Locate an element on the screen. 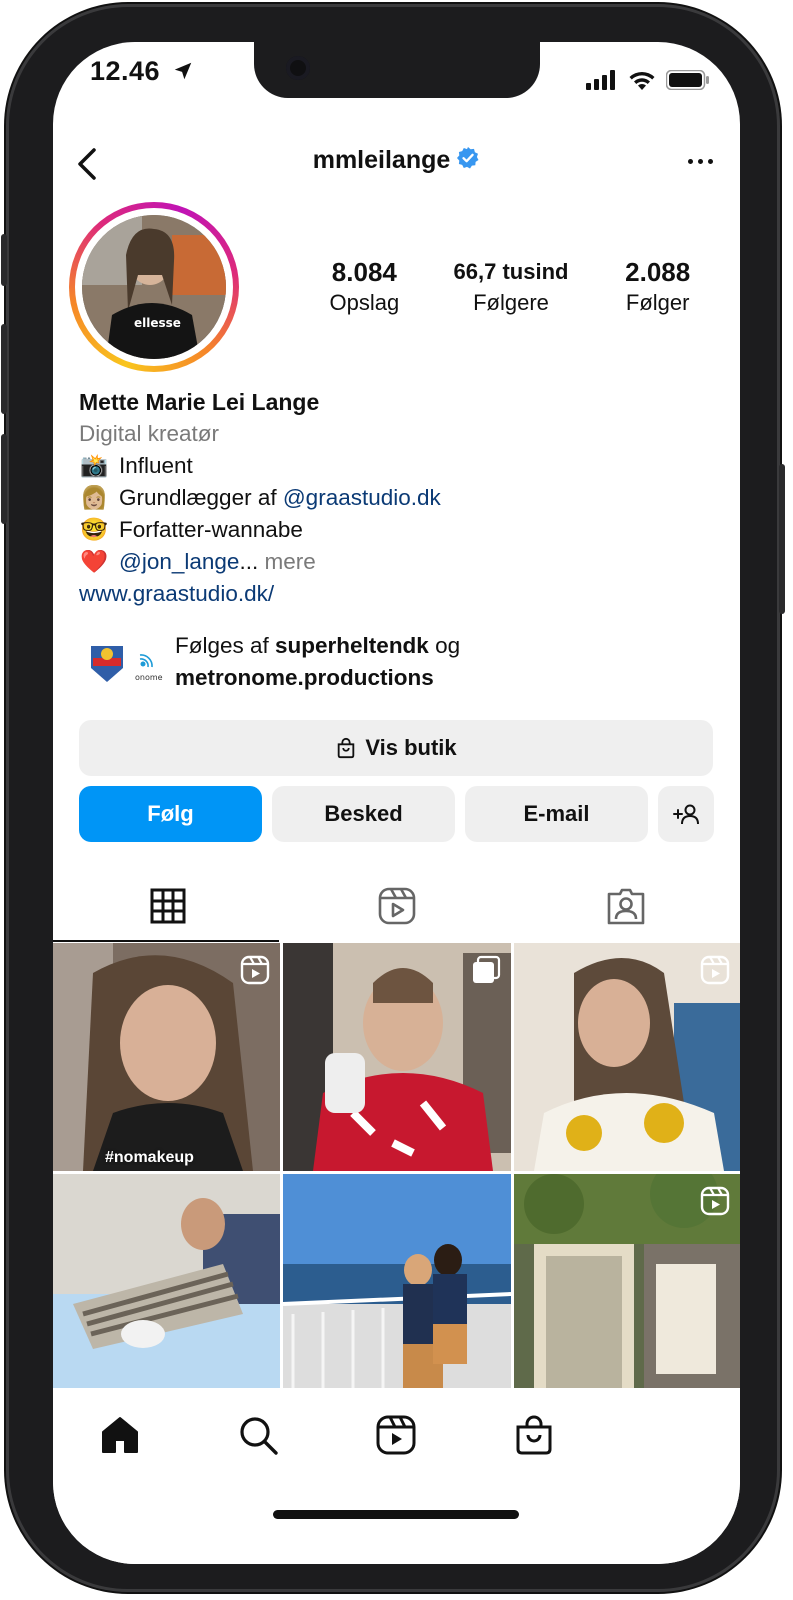  stat-following-value: 2.088 is located at coordinates (658, 272).